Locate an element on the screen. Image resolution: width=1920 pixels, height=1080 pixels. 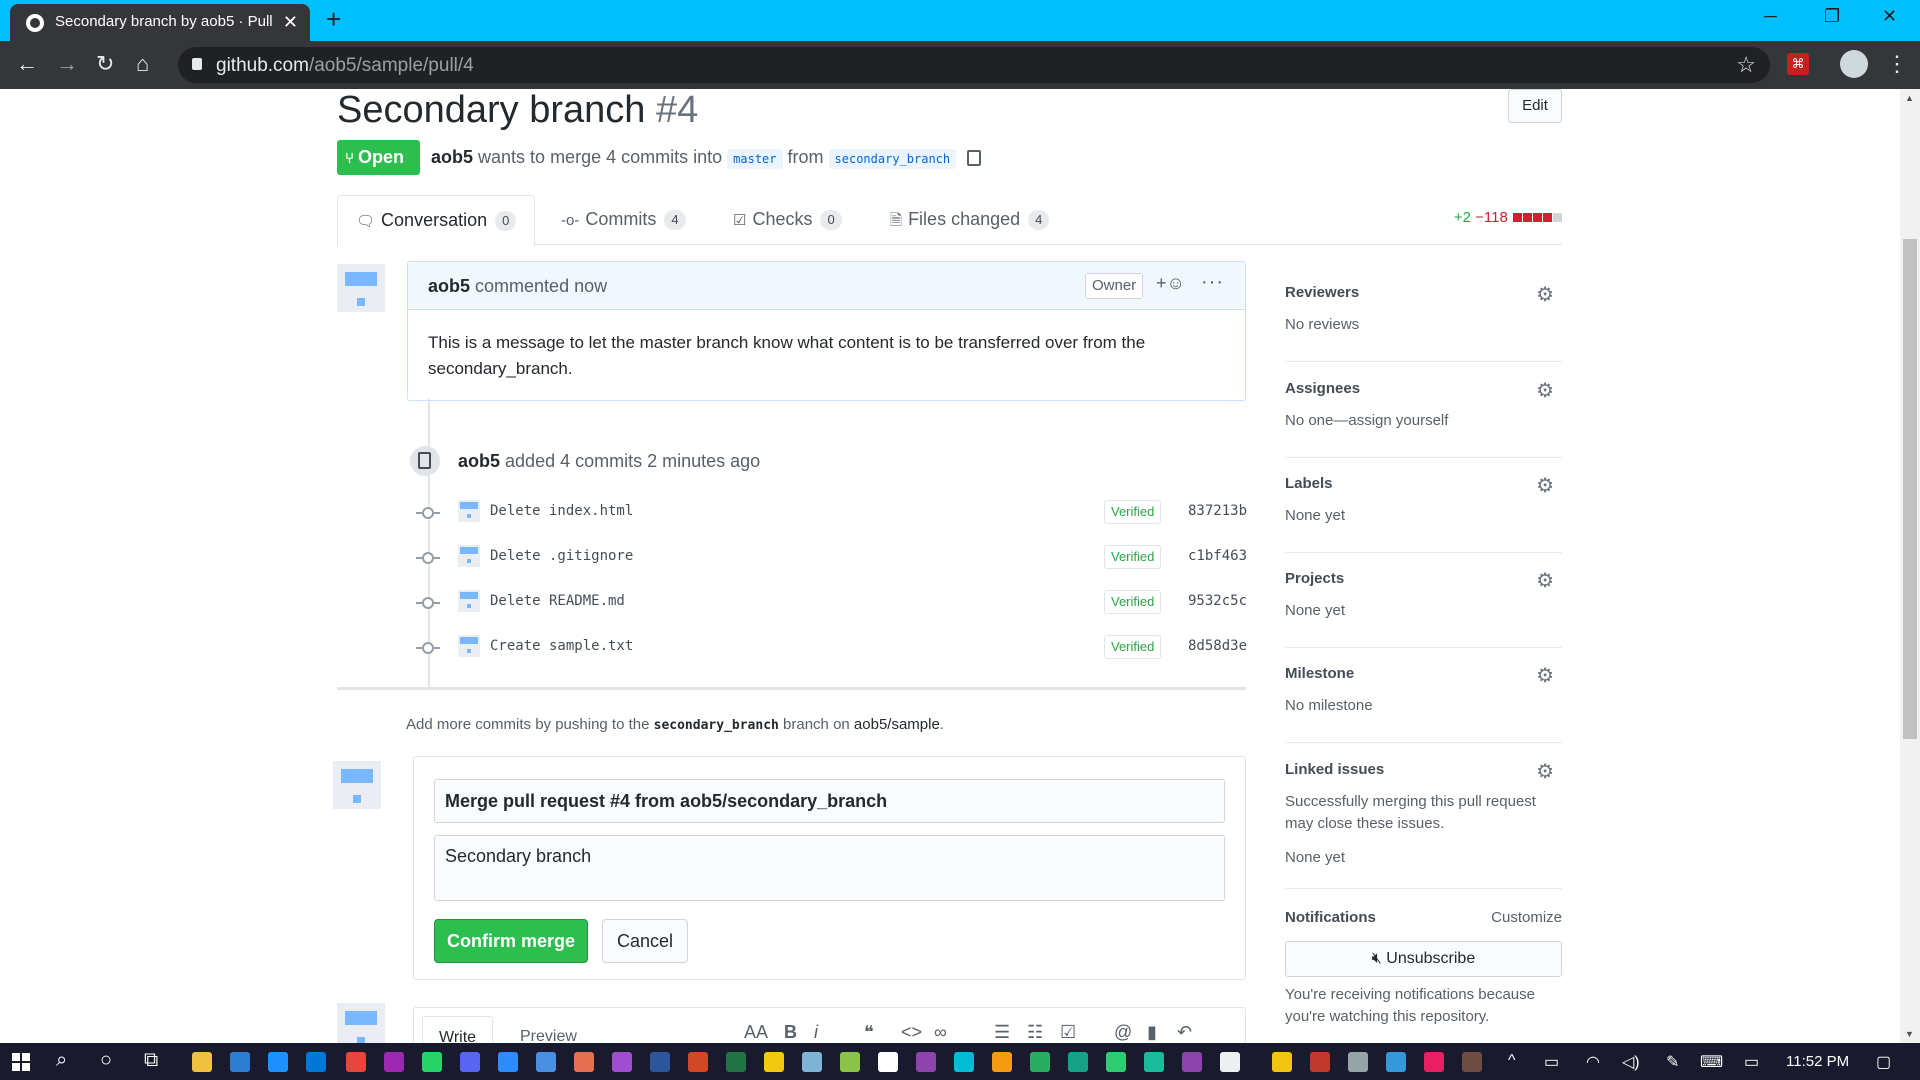
task-view-icon: ⧉ is located at coordinates (151, 1060).